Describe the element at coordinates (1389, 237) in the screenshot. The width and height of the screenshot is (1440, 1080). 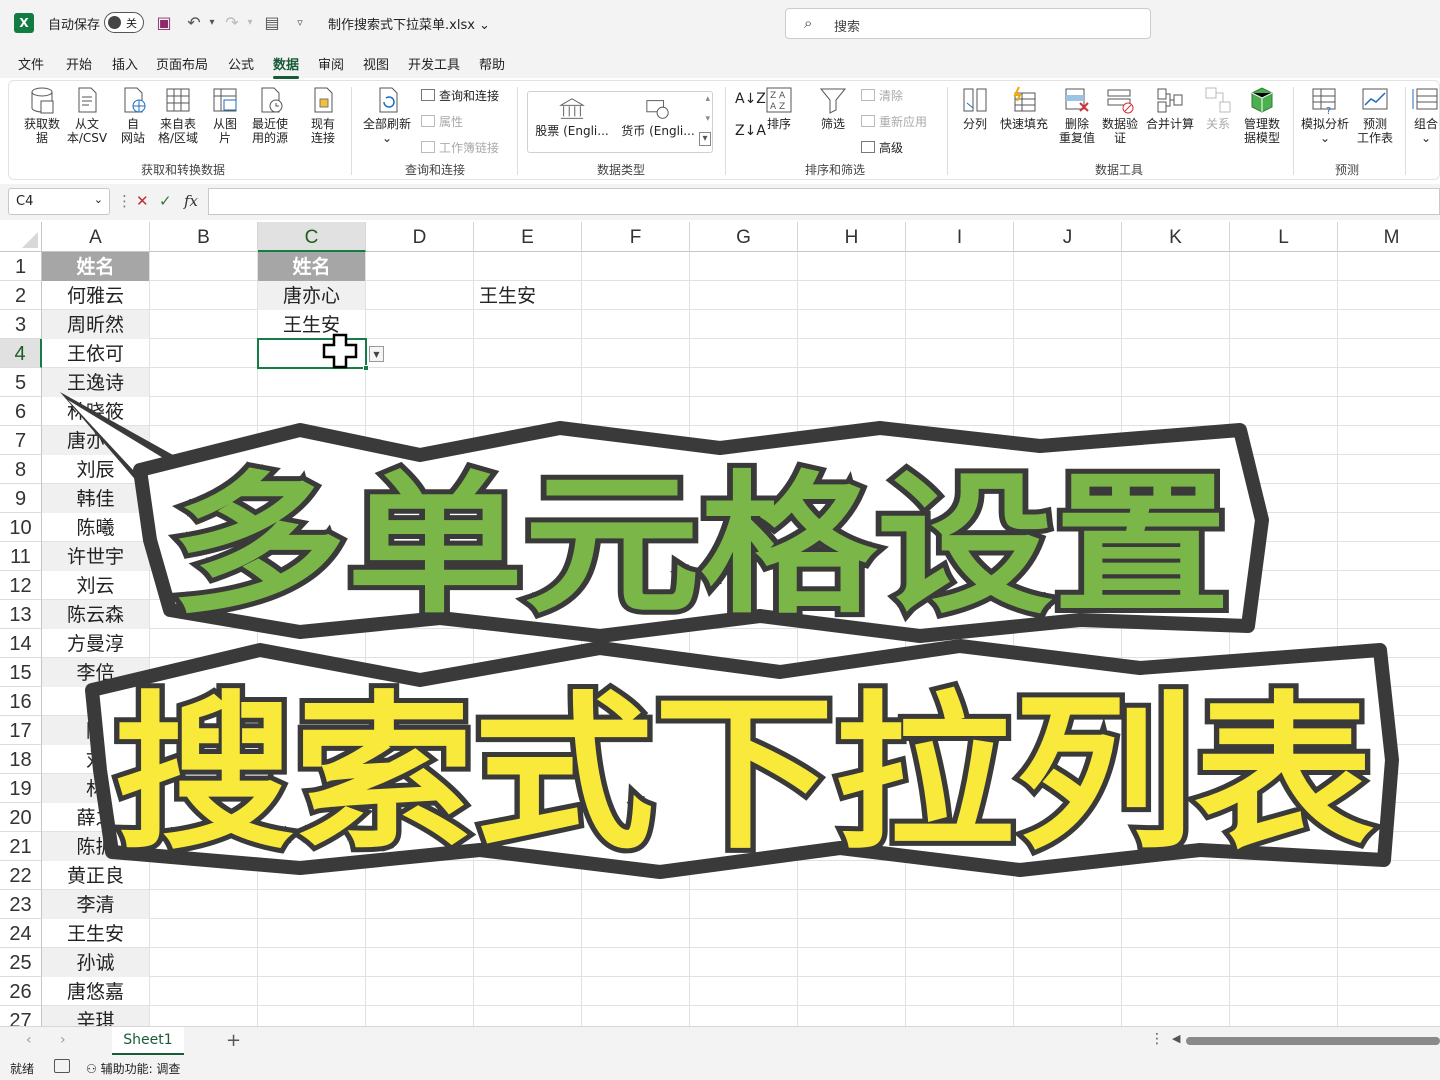
I see `column-header-m: M` at that location.